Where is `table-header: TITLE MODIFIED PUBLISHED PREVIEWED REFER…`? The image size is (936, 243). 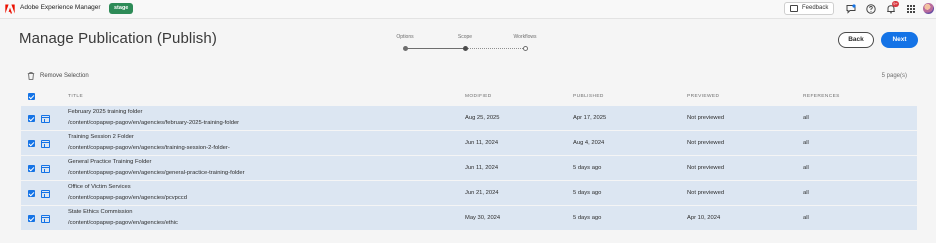
table-header: TITLE MODIFIED PUBLISHED PREVIEWED REFER… is located at coordinates (469, 98).